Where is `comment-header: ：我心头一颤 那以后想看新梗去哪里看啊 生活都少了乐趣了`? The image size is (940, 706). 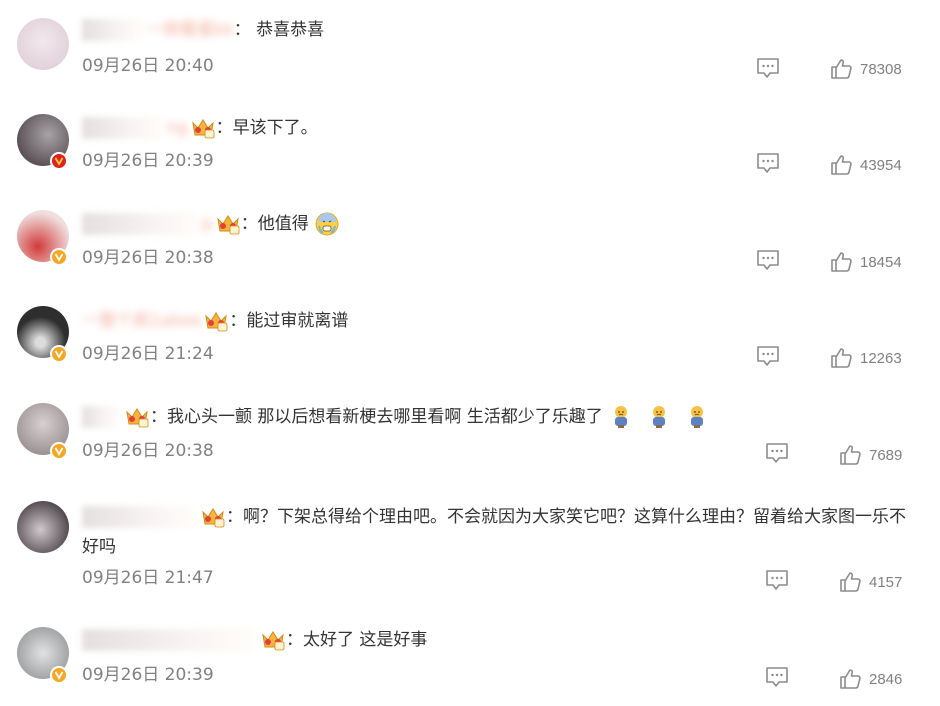
comment-header: ：我心头一颤 那以后想看新梗去哪里看啊 生活都少了乐趣了 is located at coordinates (395, 417).